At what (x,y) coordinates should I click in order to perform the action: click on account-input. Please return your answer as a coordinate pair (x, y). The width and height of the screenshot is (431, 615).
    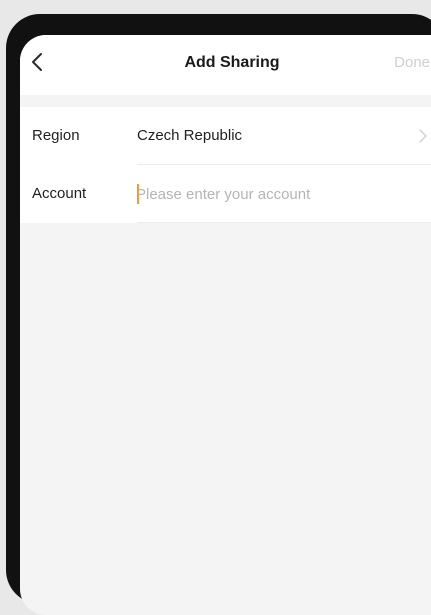
    Looking at the image, I should click on (281, 194).